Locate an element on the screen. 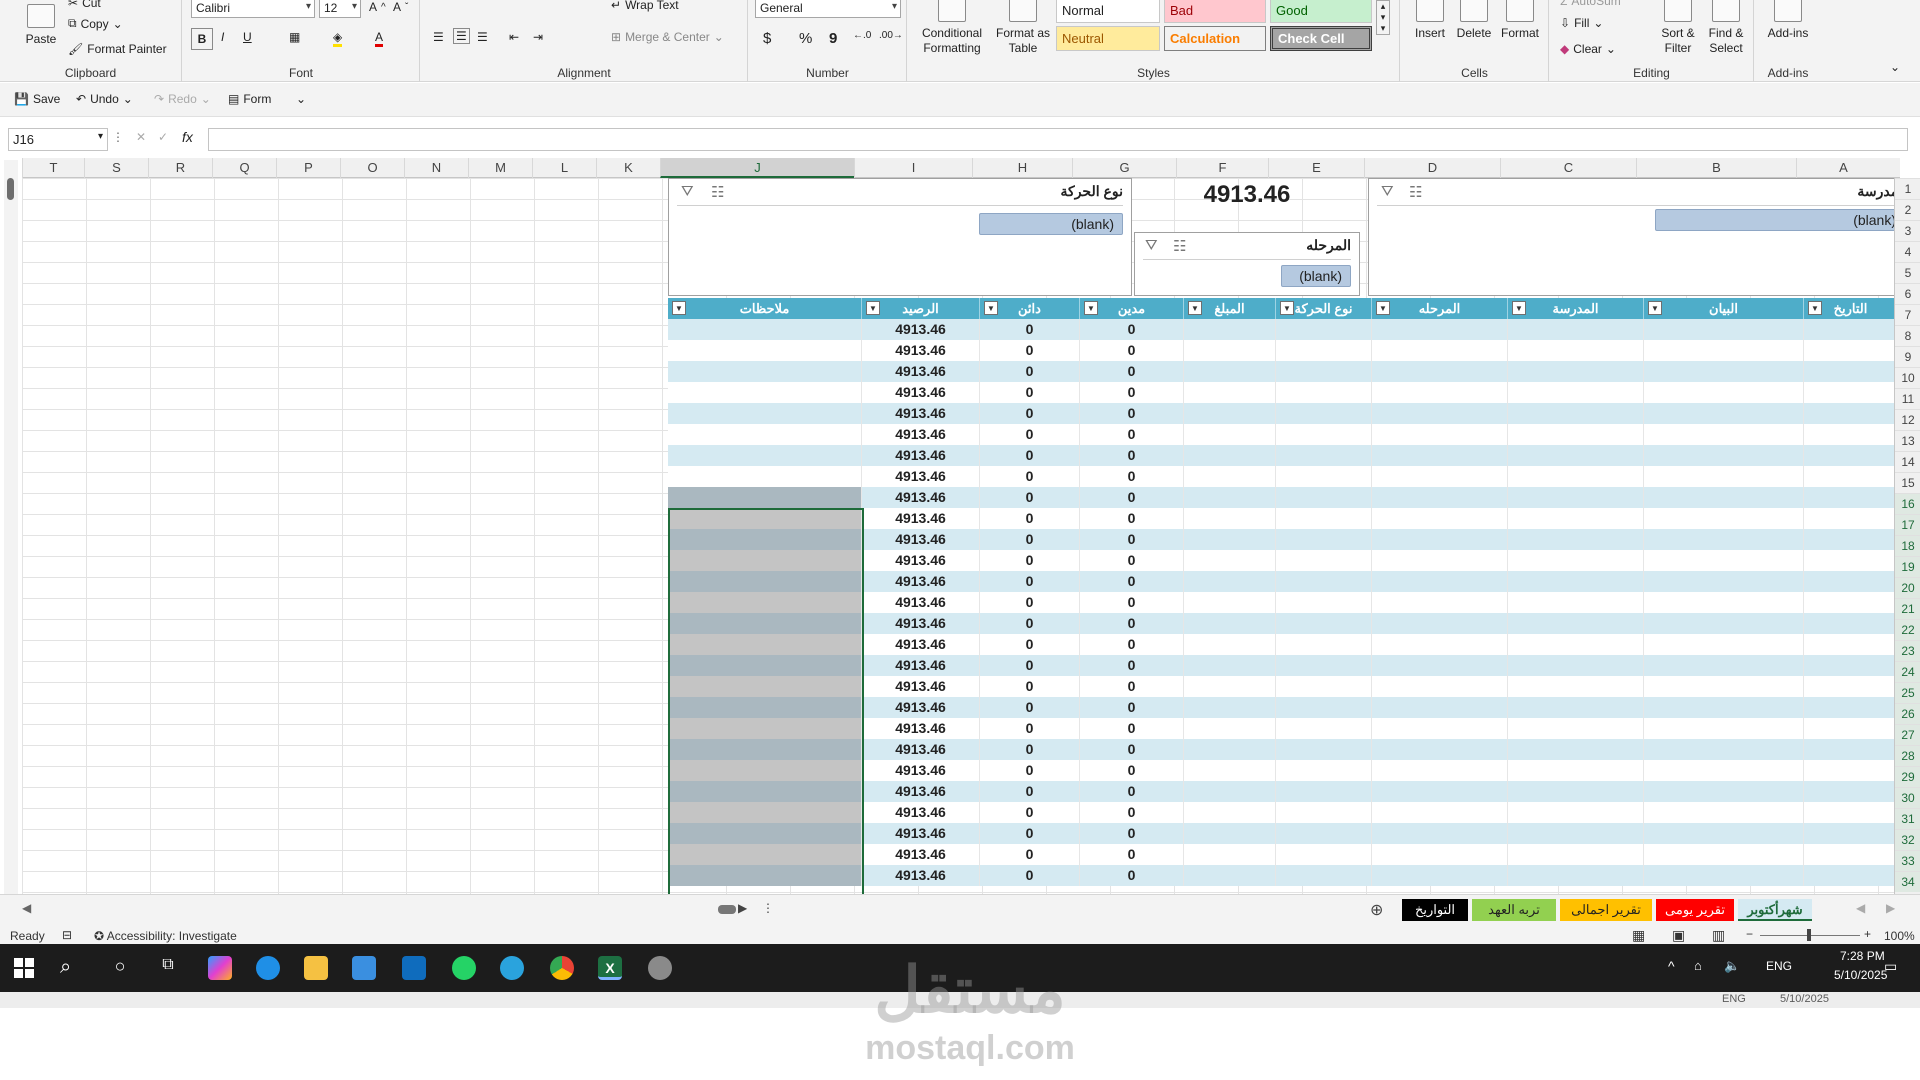  sheet-tab: تربه العهد is located at coordinates (1514, 910).